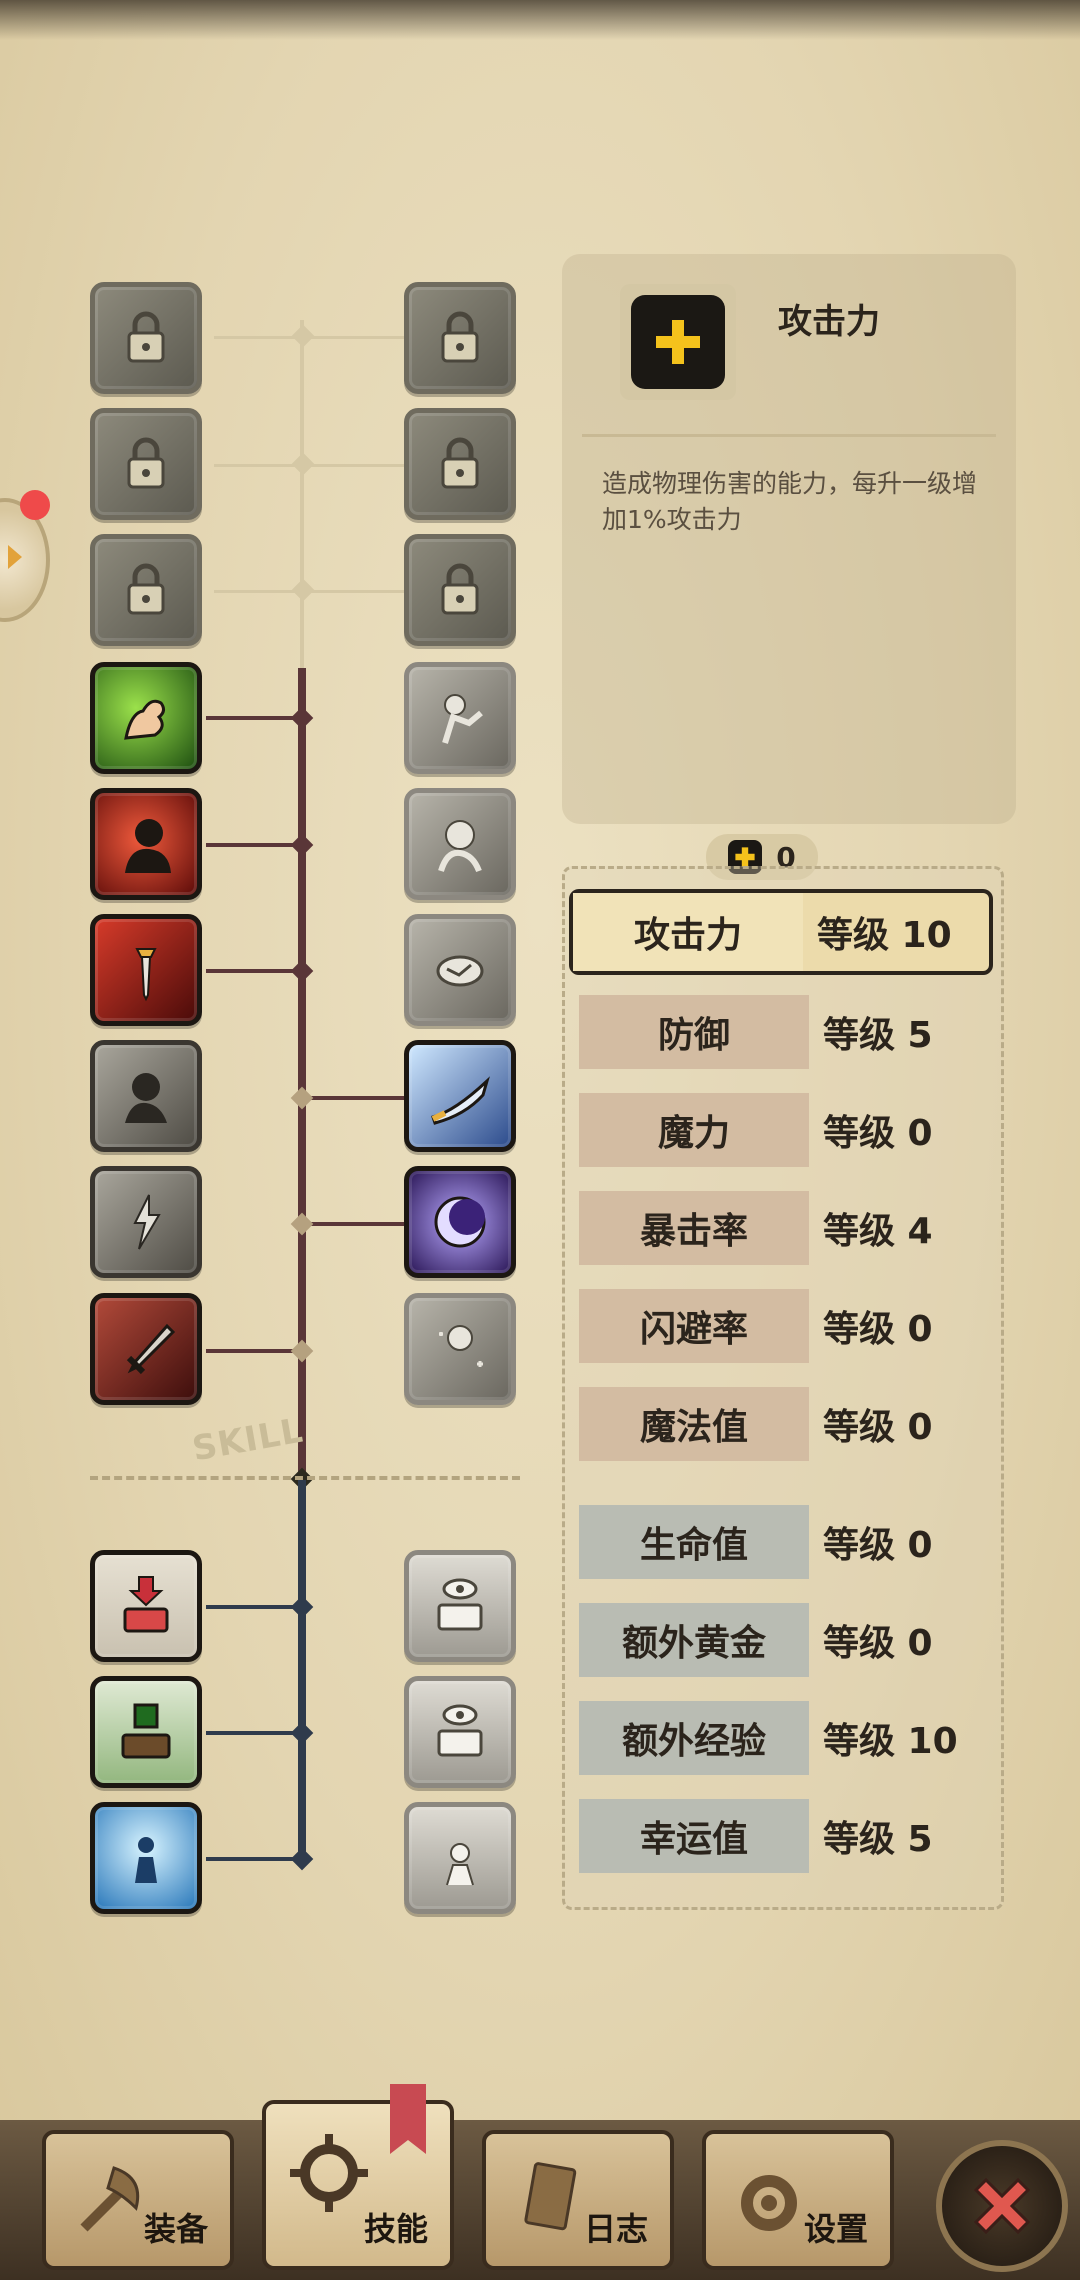 The height and width of the screenshot is (2280, 1080). What do you see at coordinates (694, 1836) in the screenshot?
I see `stat-name: 幸运值` at bounding box center [694, 1836].